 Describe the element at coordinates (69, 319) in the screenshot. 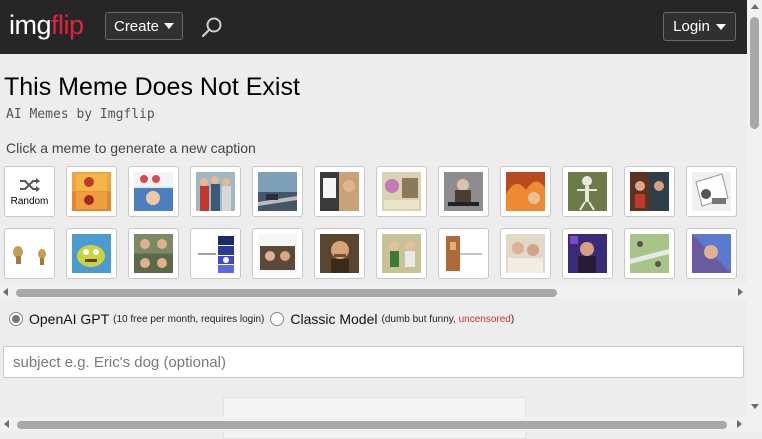

I see `openai-model-label: OpenAI GPT` at that location.